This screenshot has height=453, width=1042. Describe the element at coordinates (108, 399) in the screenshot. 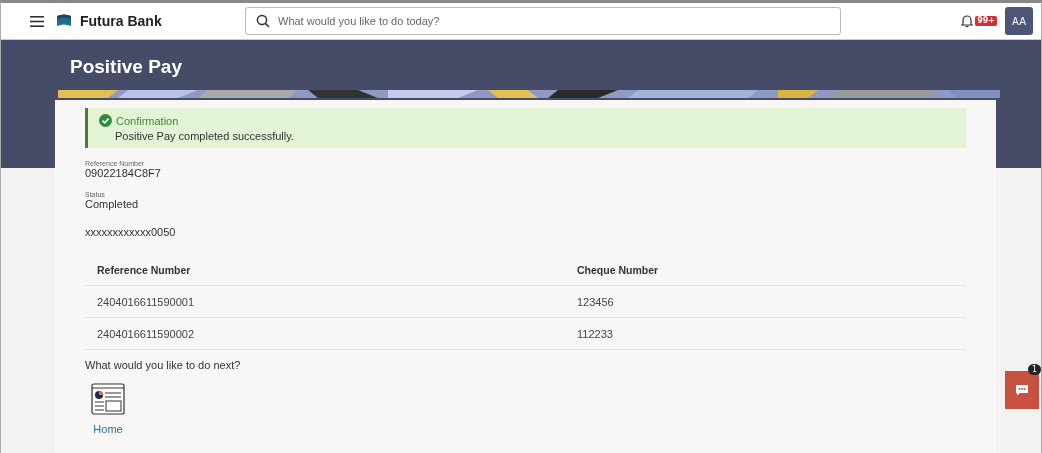

I see `dashboard-icon` at that location.